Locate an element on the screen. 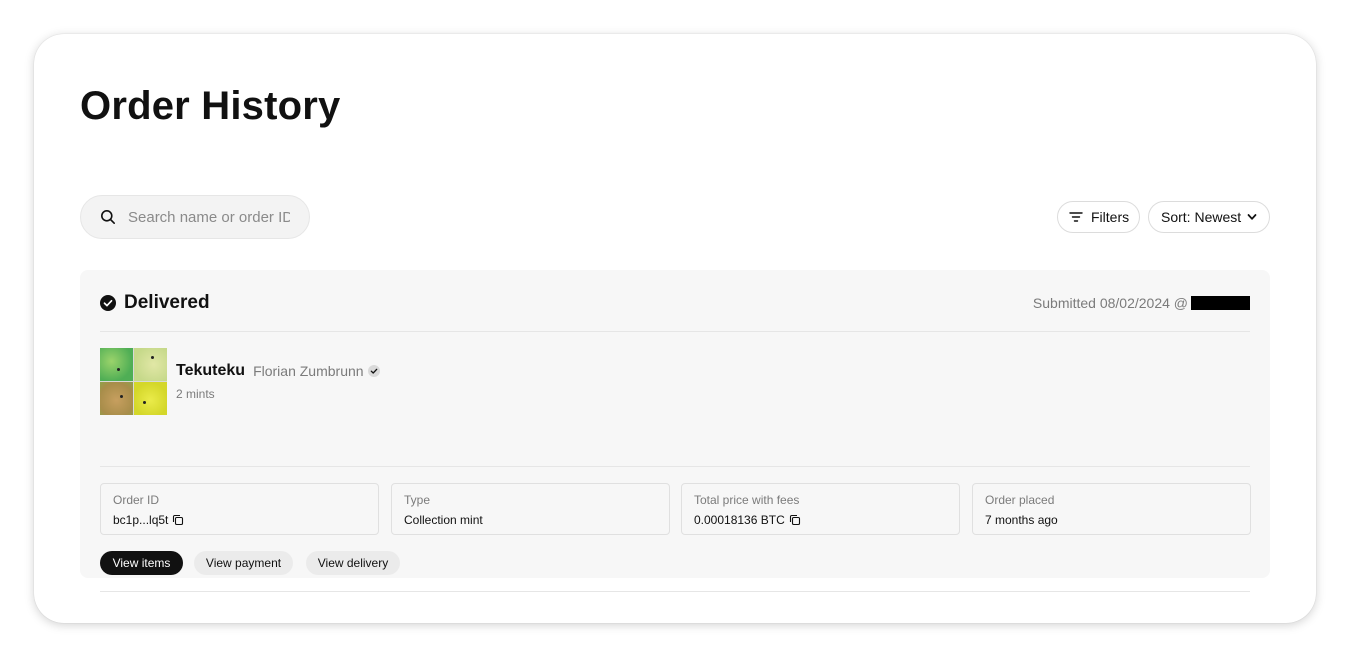 Image resolution: width=1350 pixels, height=657 pixels. view-items-tab: View items is located at coordinates (141, 563).